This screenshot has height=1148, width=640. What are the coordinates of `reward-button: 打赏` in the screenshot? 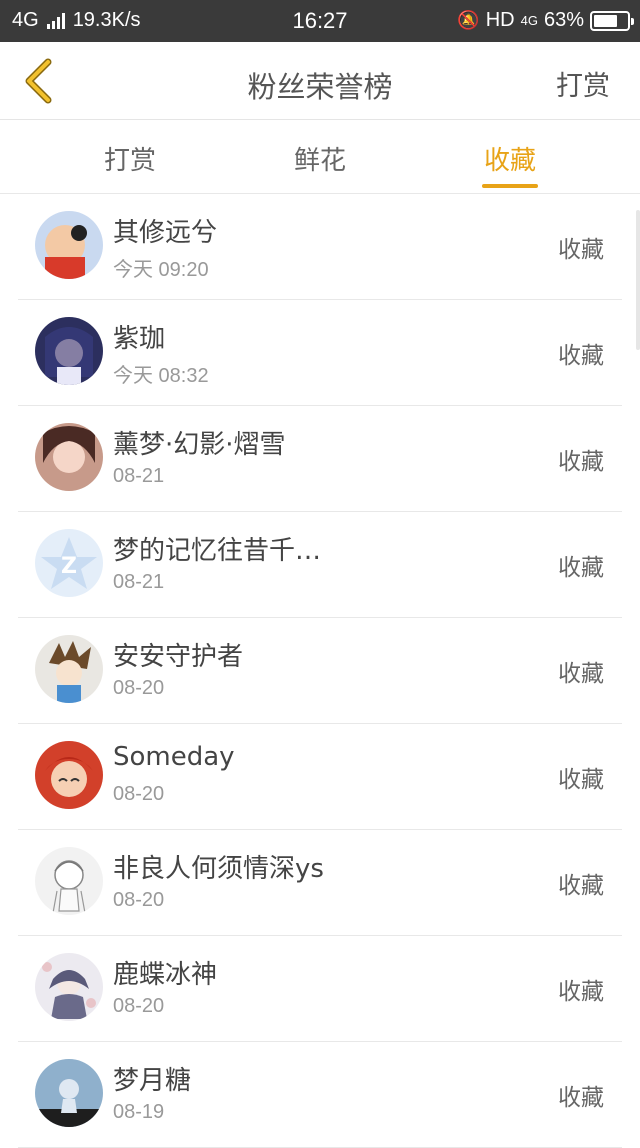 It's located at (583, 83).